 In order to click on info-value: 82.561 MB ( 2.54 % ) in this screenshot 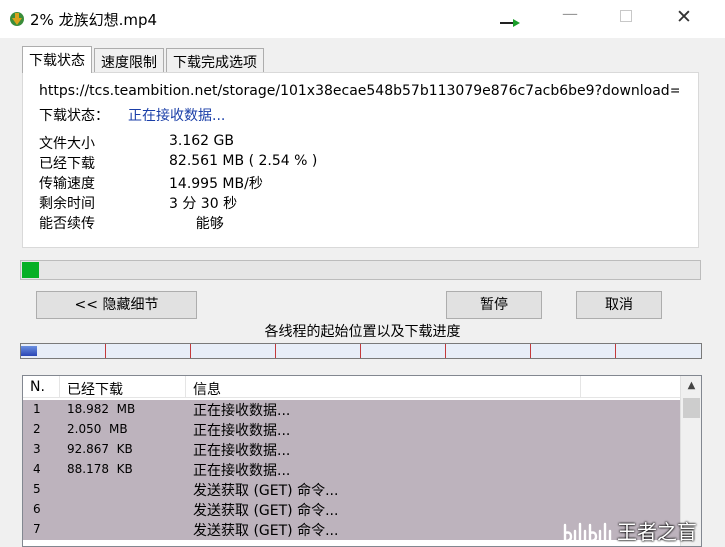, I will do `click(243, 161)`.